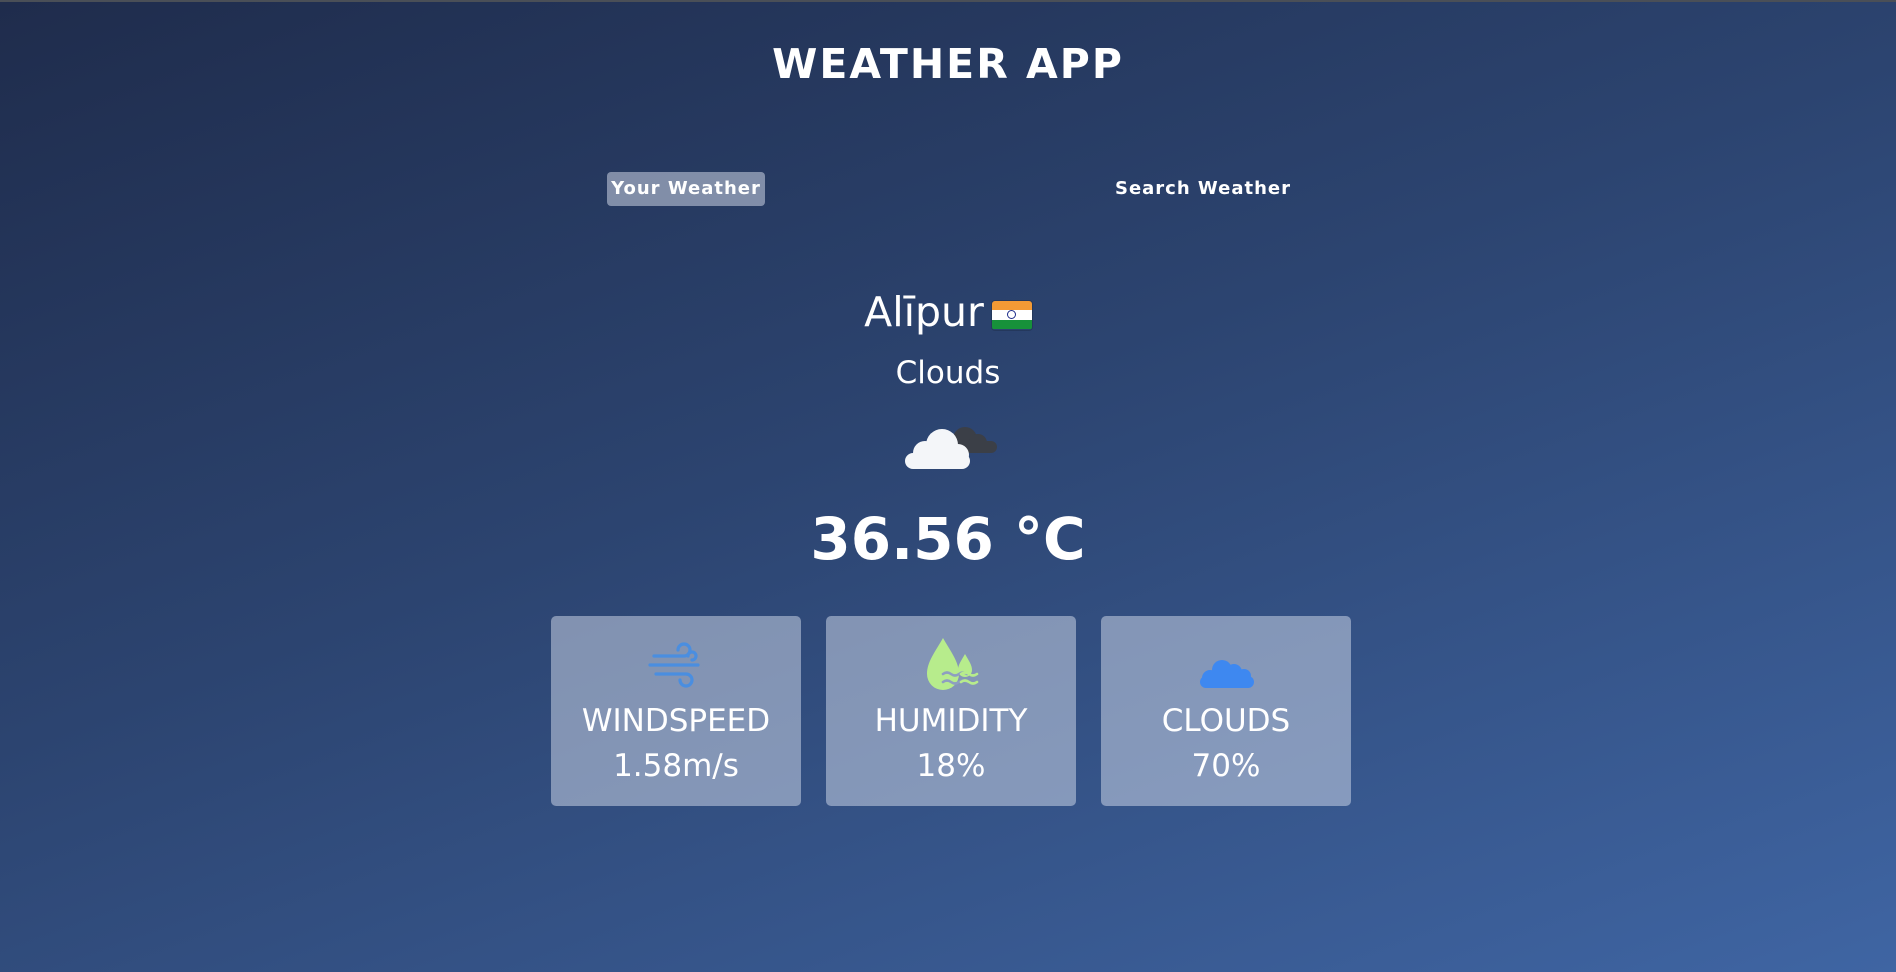  Describe the element at coordinates (1203, 189) in the screenshot. I see `tab-search-weather: Search Weather` at that location.